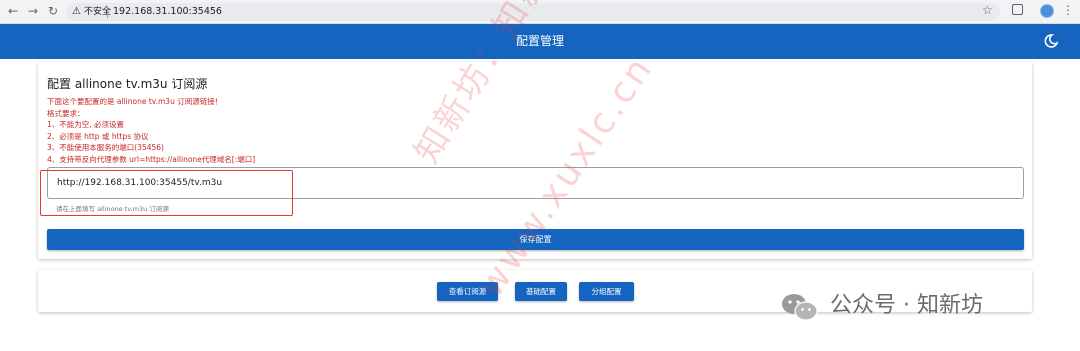 This screenshot has width=1080, height=351. Describe the element at coordinates (135, 101) in the screenshot. I see `desc-line: 下面这个要配置的是 allinone tv.m3u 订阅源链接！` at that location.